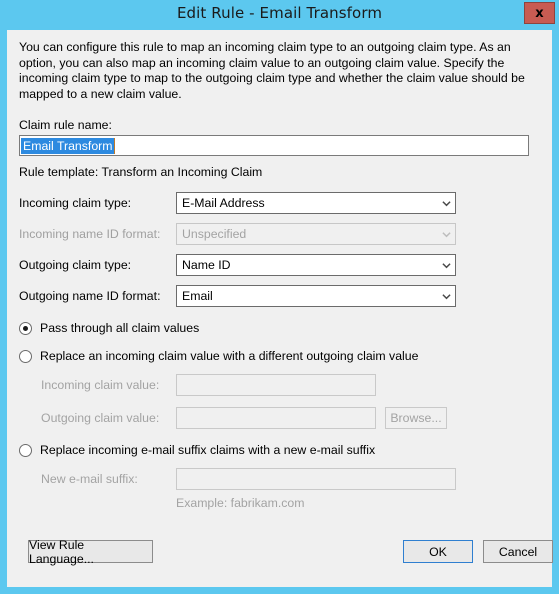  I want to click on outgoing-claim-type-row: Outgoing claim type: Name ID, so click(279, 265).